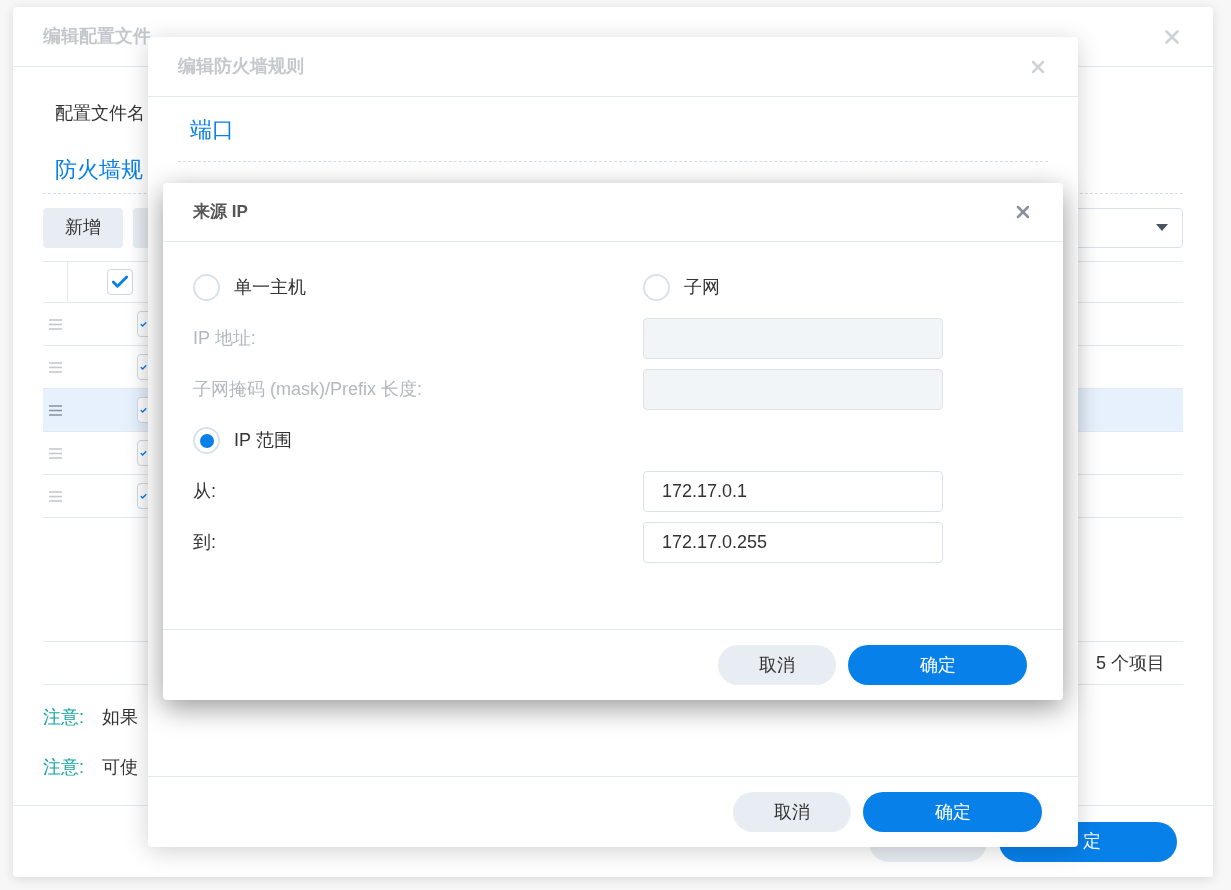 The width and height of the screenshot is (1231, 890). I want to click on field-label: 从:, so click(205, 491).